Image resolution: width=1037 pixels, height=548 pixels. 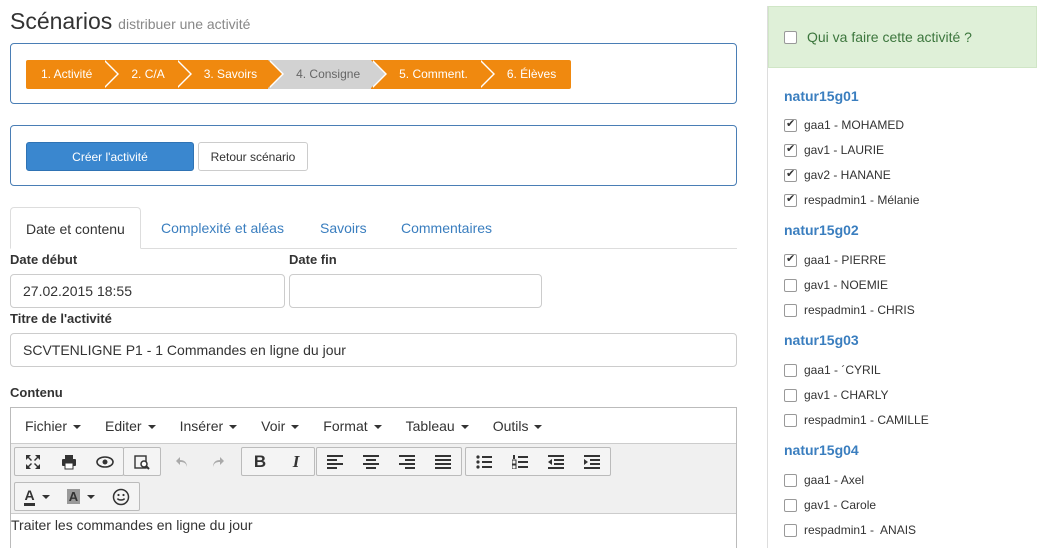 What do you see at coordinates (343, 228) in the screenshot?
I see `tab-savoirs: Savoirs` at bounding box center [343, 228].